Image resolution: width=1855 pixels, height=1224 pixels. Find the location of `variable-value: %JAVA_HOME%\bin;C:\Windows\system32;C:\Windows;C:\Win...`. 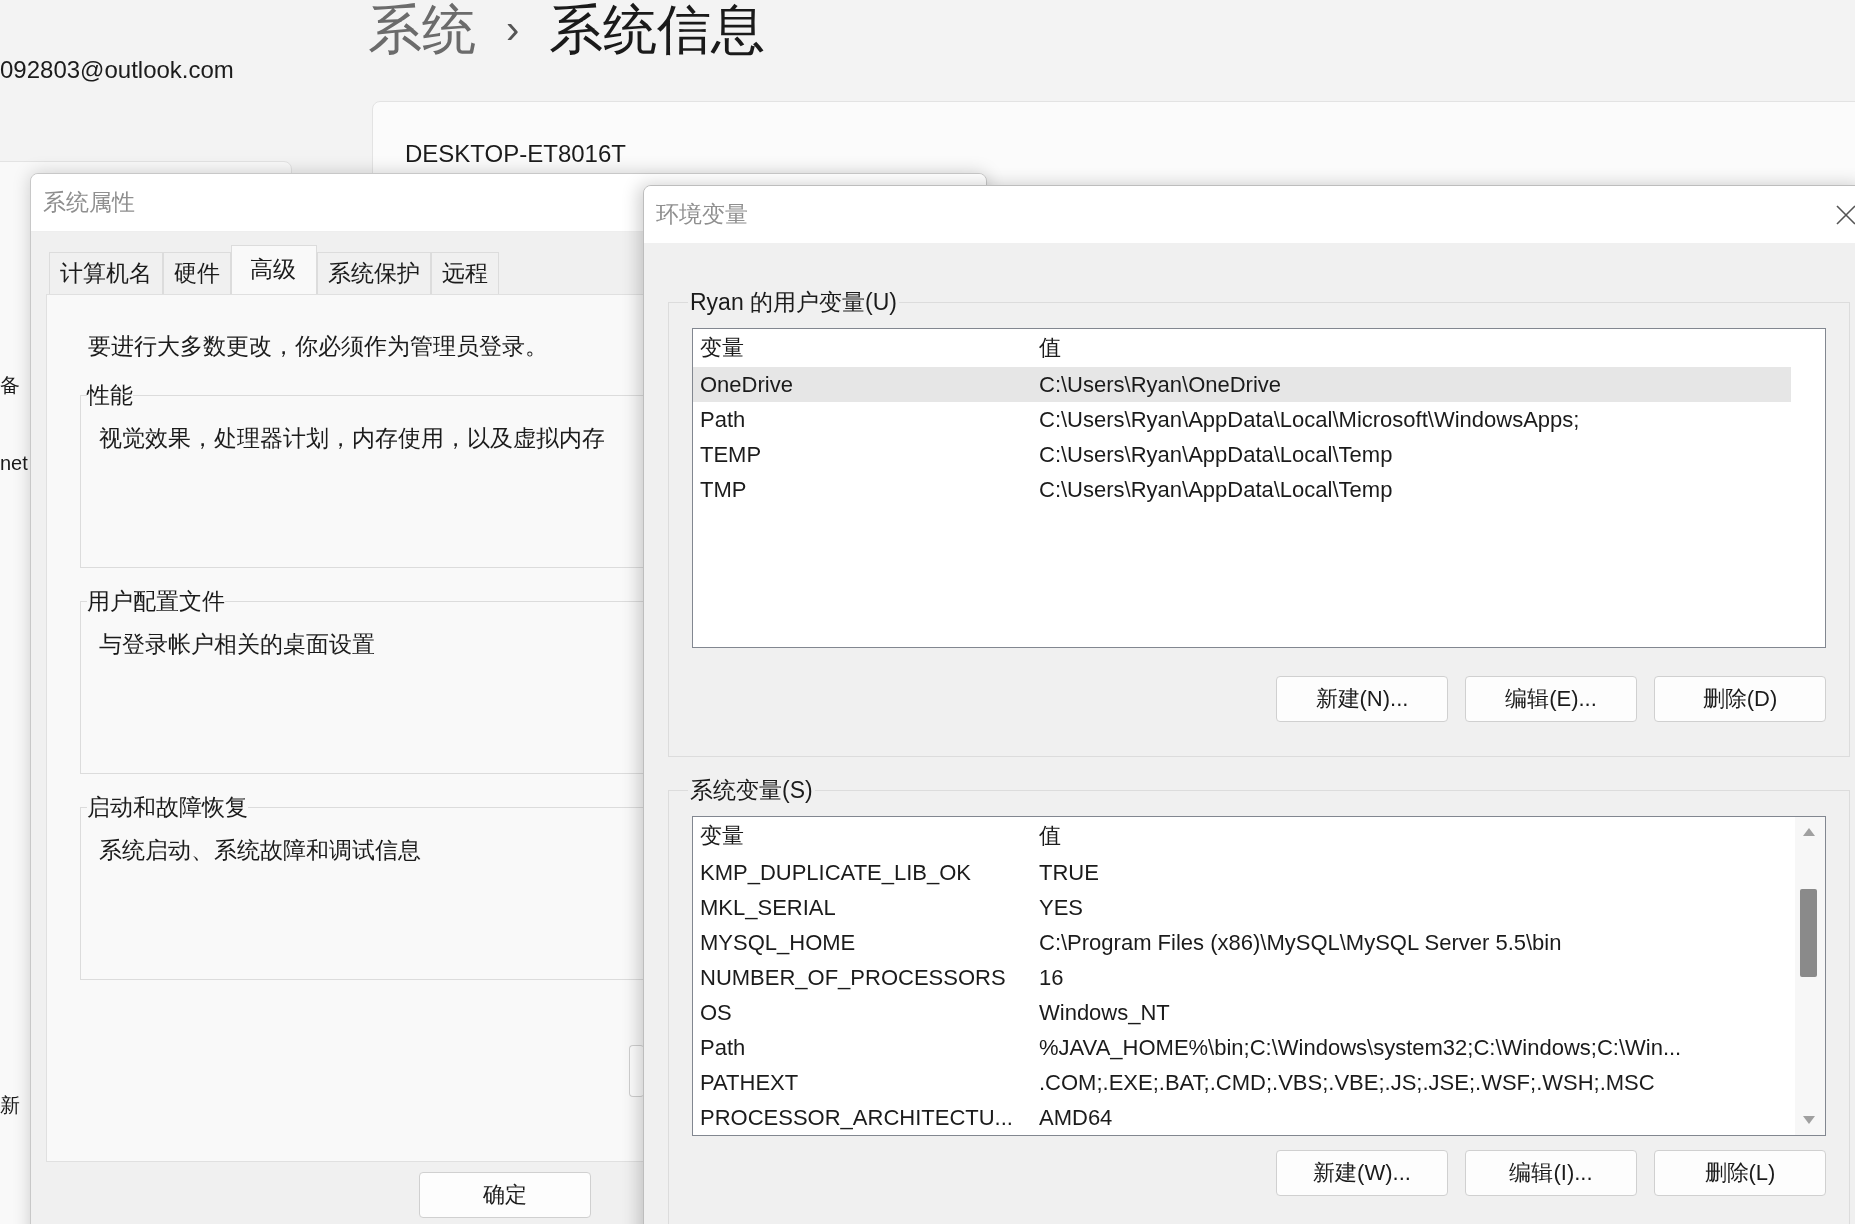

variable-value: %JAVA_HOME%\bin;C:\Windows\system32;C:\Windows;C:\Win... is located at coordinates (1360, 1047).